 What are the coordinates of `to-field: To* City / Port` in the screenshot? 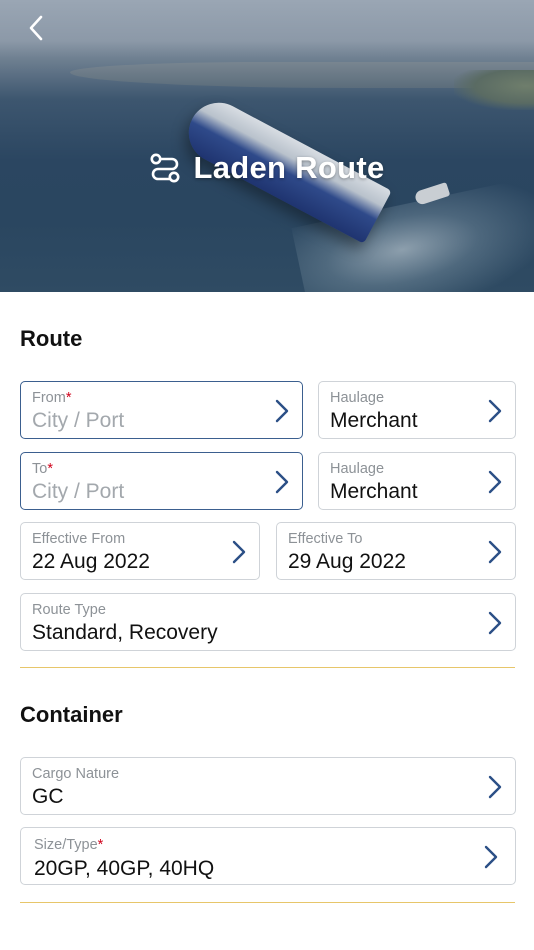 It's located at (161, 481).